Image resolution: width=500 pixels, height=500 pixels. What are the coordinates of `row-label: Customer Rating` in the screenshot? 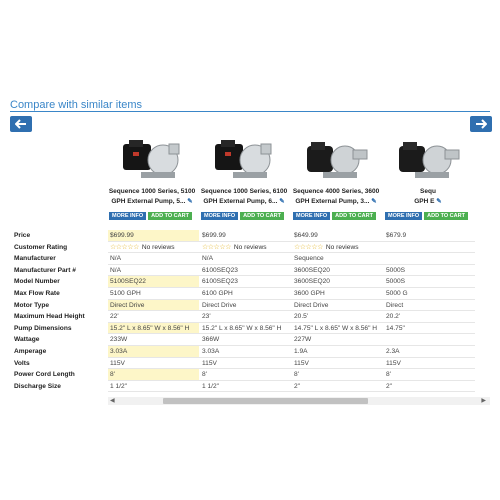 It's located at (41, 247).